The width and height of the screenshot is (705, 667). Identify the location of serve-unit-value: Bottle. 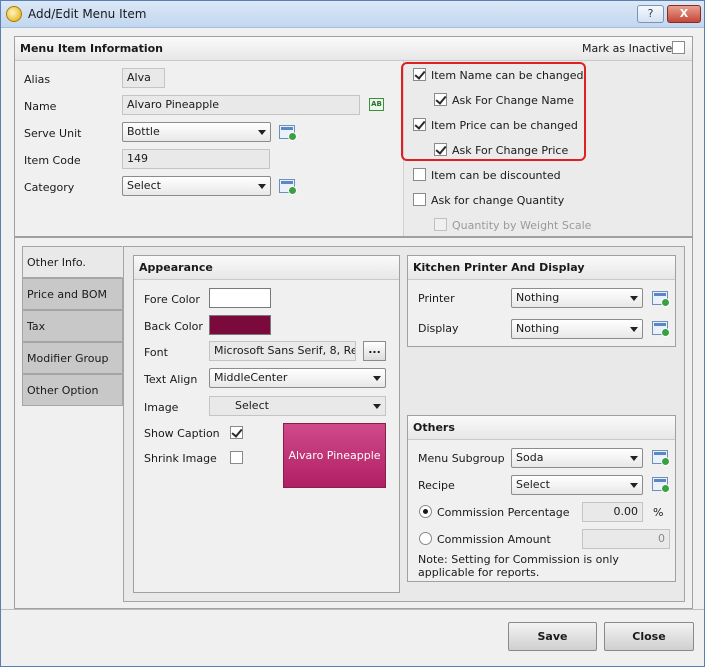
(143, 131).